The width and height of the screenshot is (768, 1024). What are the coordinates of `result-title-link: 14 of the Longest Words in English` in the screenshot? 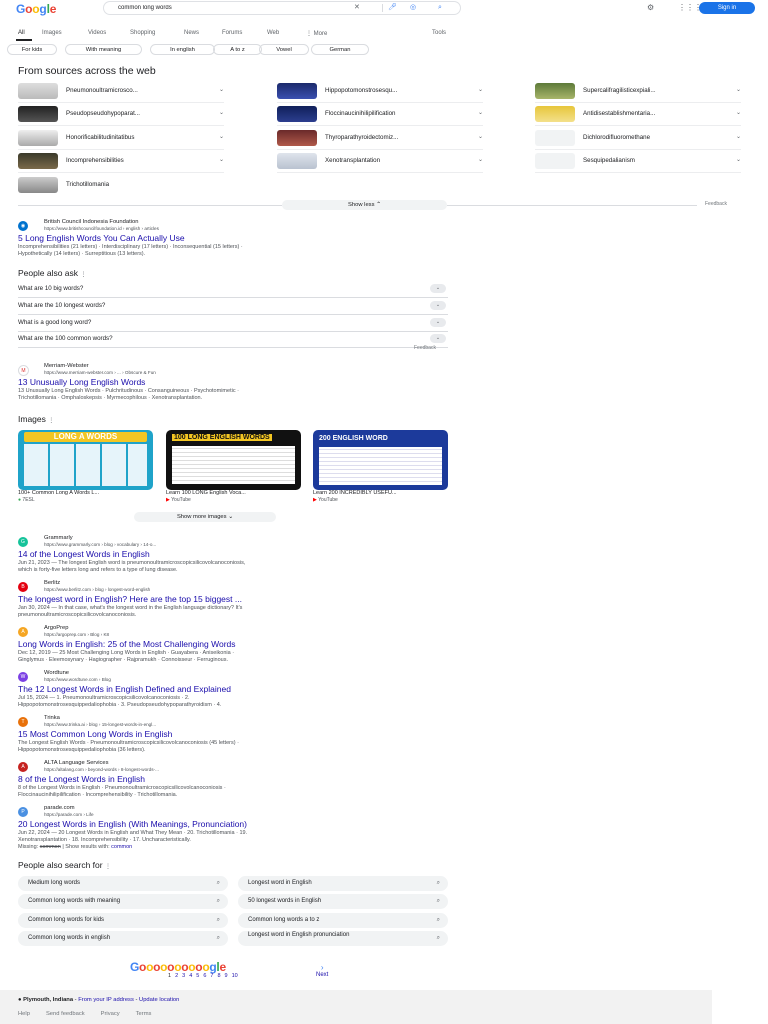 It's located at (84, 554).